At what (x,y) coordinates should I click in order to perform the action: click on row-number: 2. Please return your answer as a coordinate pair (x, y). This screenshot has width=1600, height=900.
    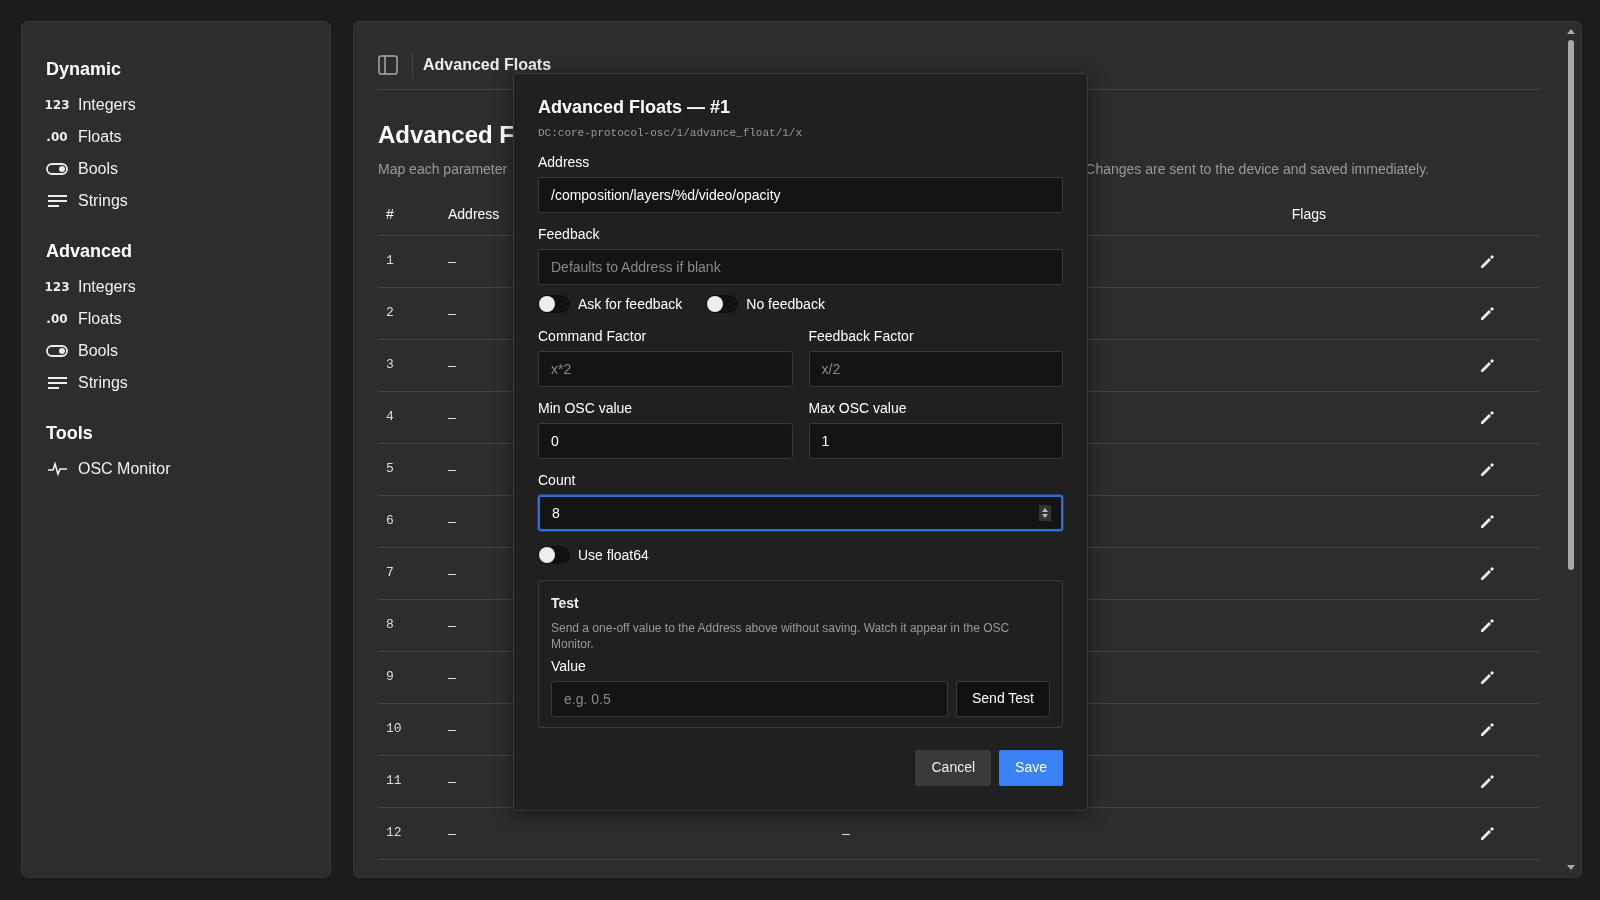
    Looking at the image, I should click on (390, 313).